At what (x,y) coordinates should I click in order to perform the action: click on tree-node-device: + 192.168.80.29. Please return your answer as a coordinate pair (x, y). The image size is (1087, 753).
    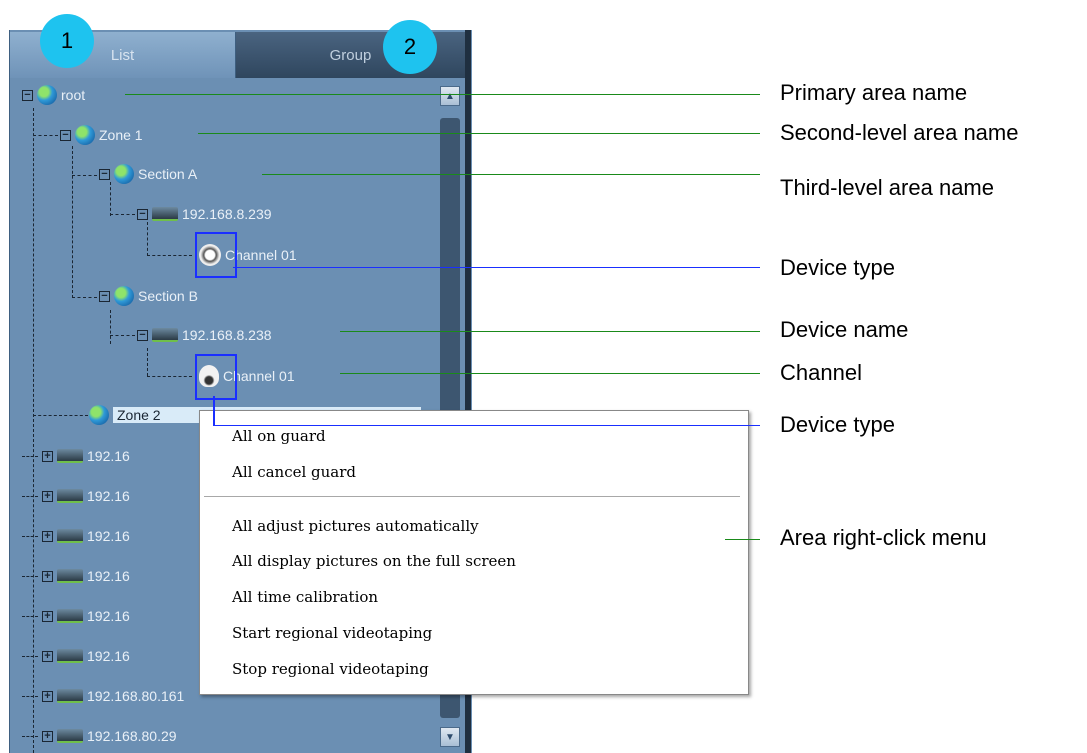
    Looking at the image, I should click on (99, 736).